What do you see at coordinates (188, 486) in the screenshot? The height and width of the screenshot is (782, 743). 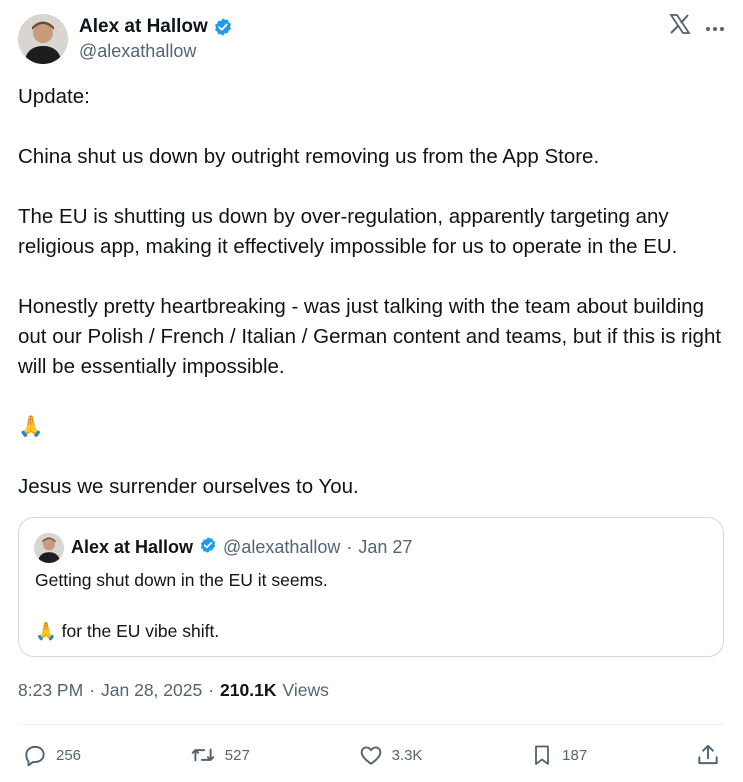 I see `tweet-text-line: Jesus we surrender ourselves to You.` at bounding box center [188, 486].